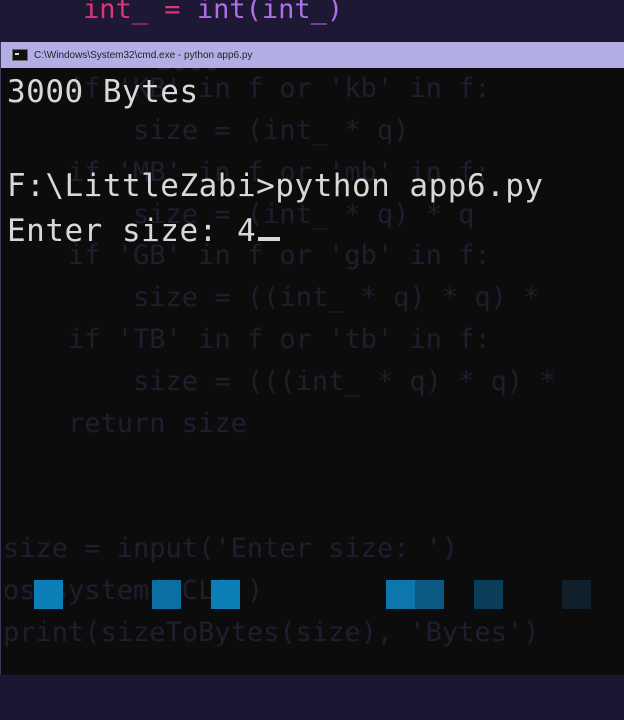 The width and height of the screenshot is (624, 720). What do you see at coordinates (206, 130) in the screenshot?
I see `ghost-line: size = (int_ * q)` at bounding box center [206, 130].